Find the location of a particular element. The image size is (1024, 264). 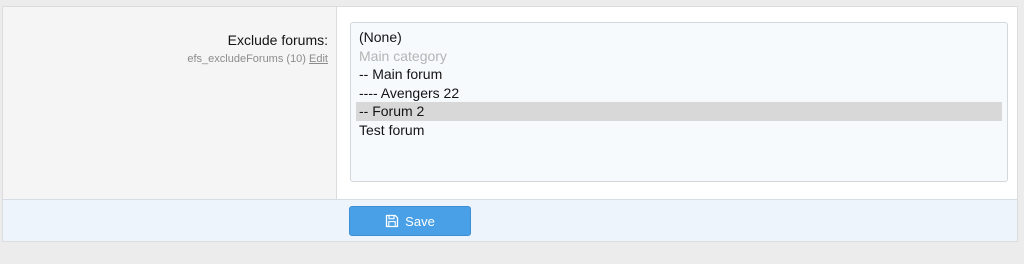

option-avengers-22: ---- Avengers 22 is located at coordinates (679, 93).